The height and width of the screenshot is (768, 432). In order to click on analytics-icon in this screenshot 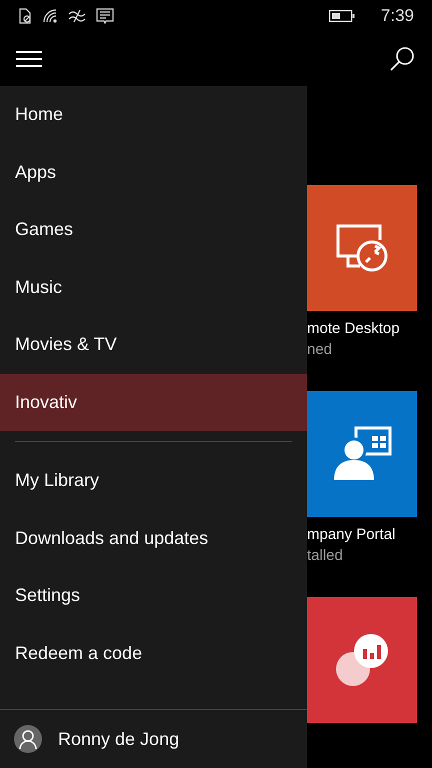, I will do `click(362, 660)`.